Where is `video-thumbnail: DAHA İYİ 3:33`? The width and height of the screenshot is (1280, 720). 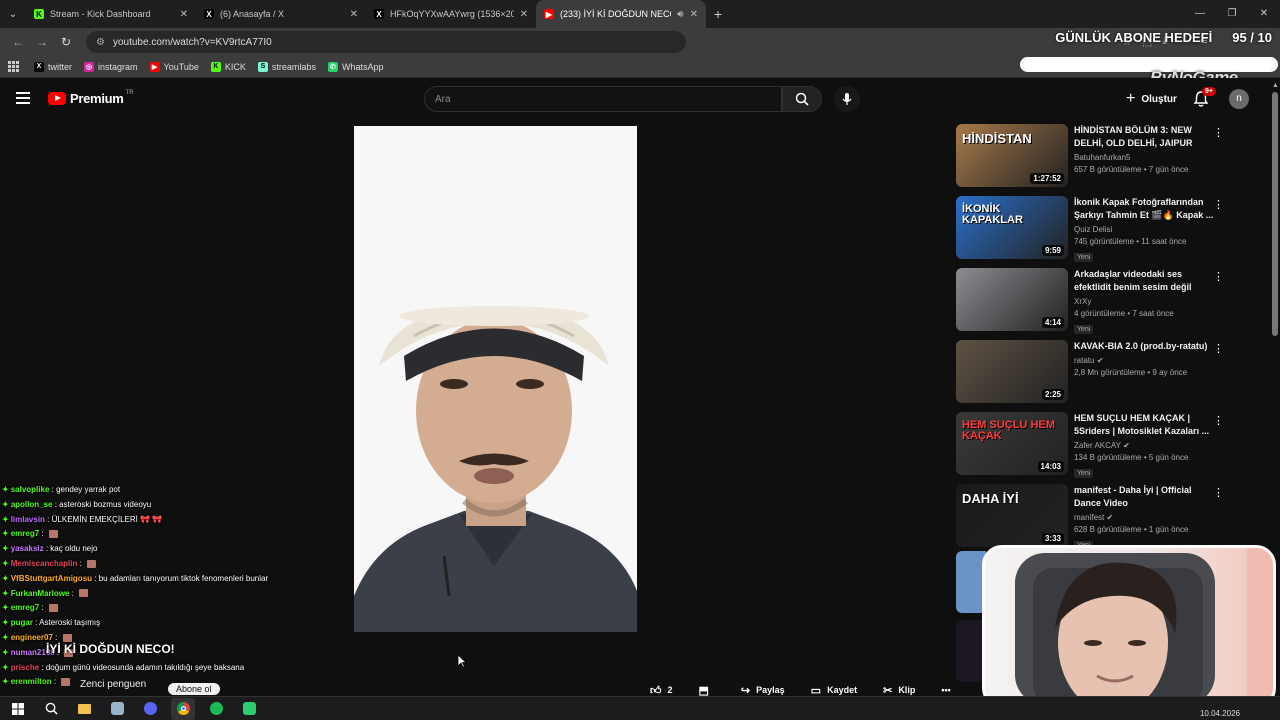
video-thumbnail: DAHA İYİ 3:33 is located at coordinates (1012, 515).